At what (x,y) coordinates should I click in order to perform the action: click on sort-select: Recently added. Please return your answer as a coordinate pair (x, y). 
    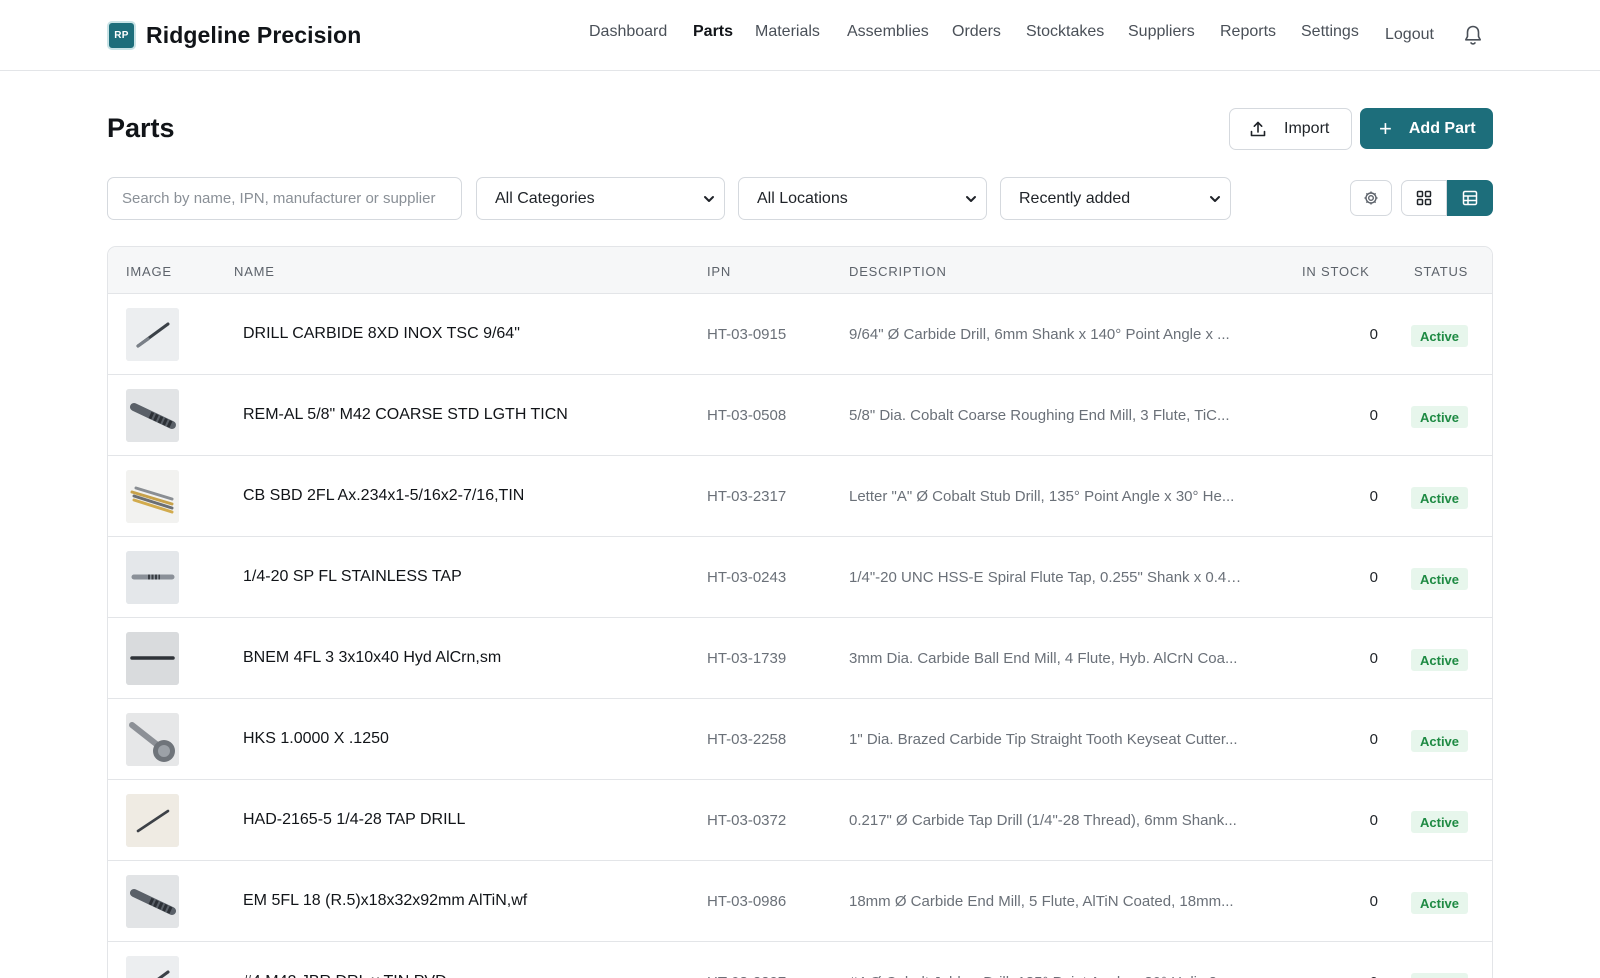
    Looking at the image, I should click on (1115, 198).